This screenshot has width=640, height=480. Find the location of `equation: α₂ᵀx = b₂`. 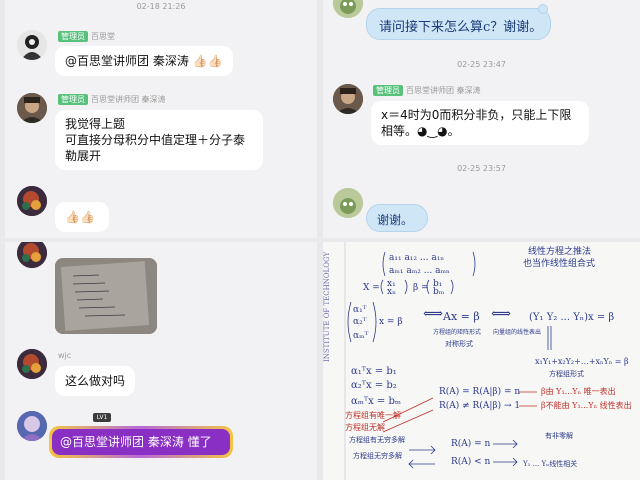

equation: α₂ᵀx = b₂ is located at coordinates (374, 385).